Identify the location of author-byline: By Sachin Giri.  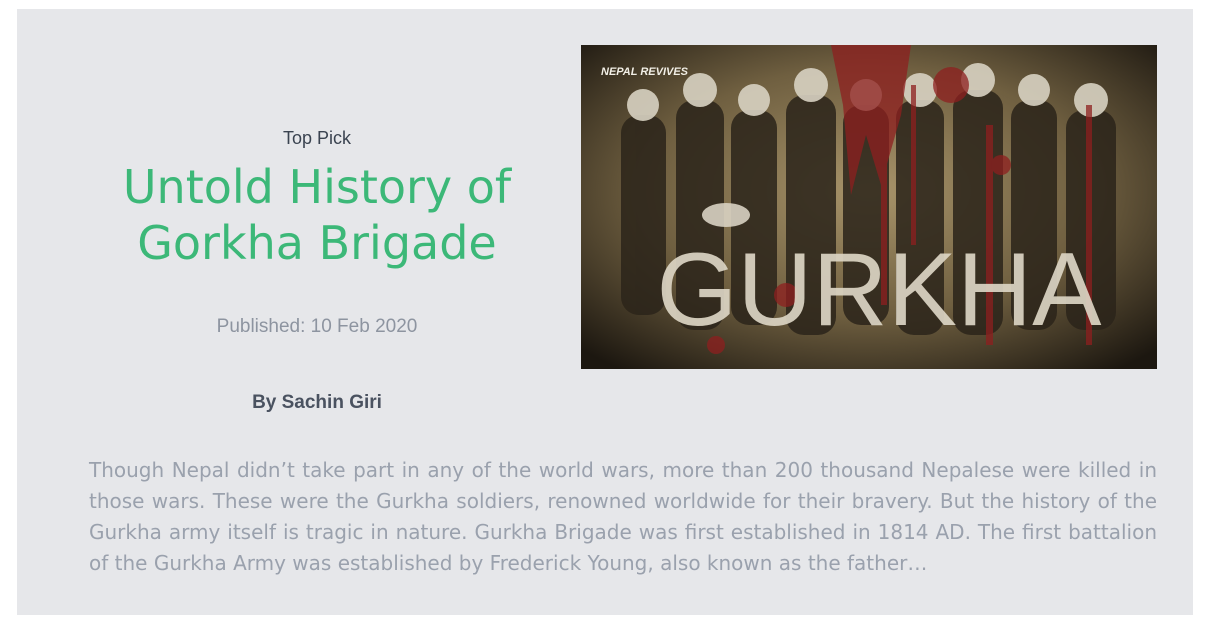
(317, 402).